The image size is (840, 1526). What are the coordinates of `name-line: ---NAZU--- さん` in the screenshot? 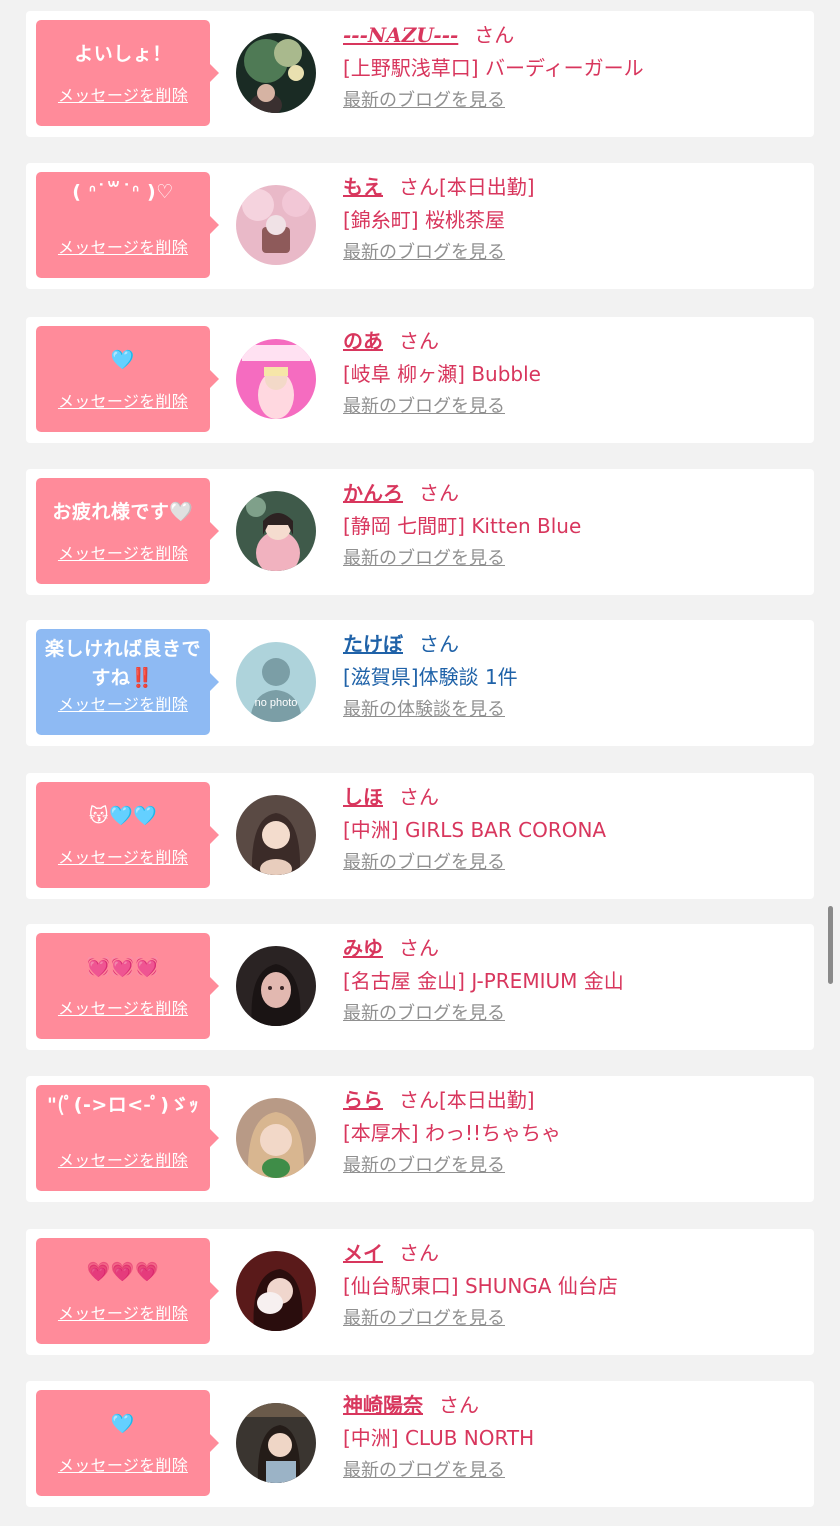 It's located at (573, 35).